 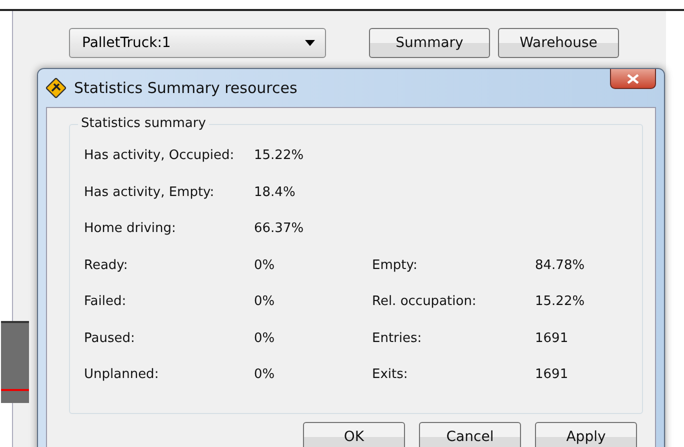 What do you see at coordinates (586, 434) in the screenshot?
I see `dialog-button: Apply` at bounding box center [586, 434].